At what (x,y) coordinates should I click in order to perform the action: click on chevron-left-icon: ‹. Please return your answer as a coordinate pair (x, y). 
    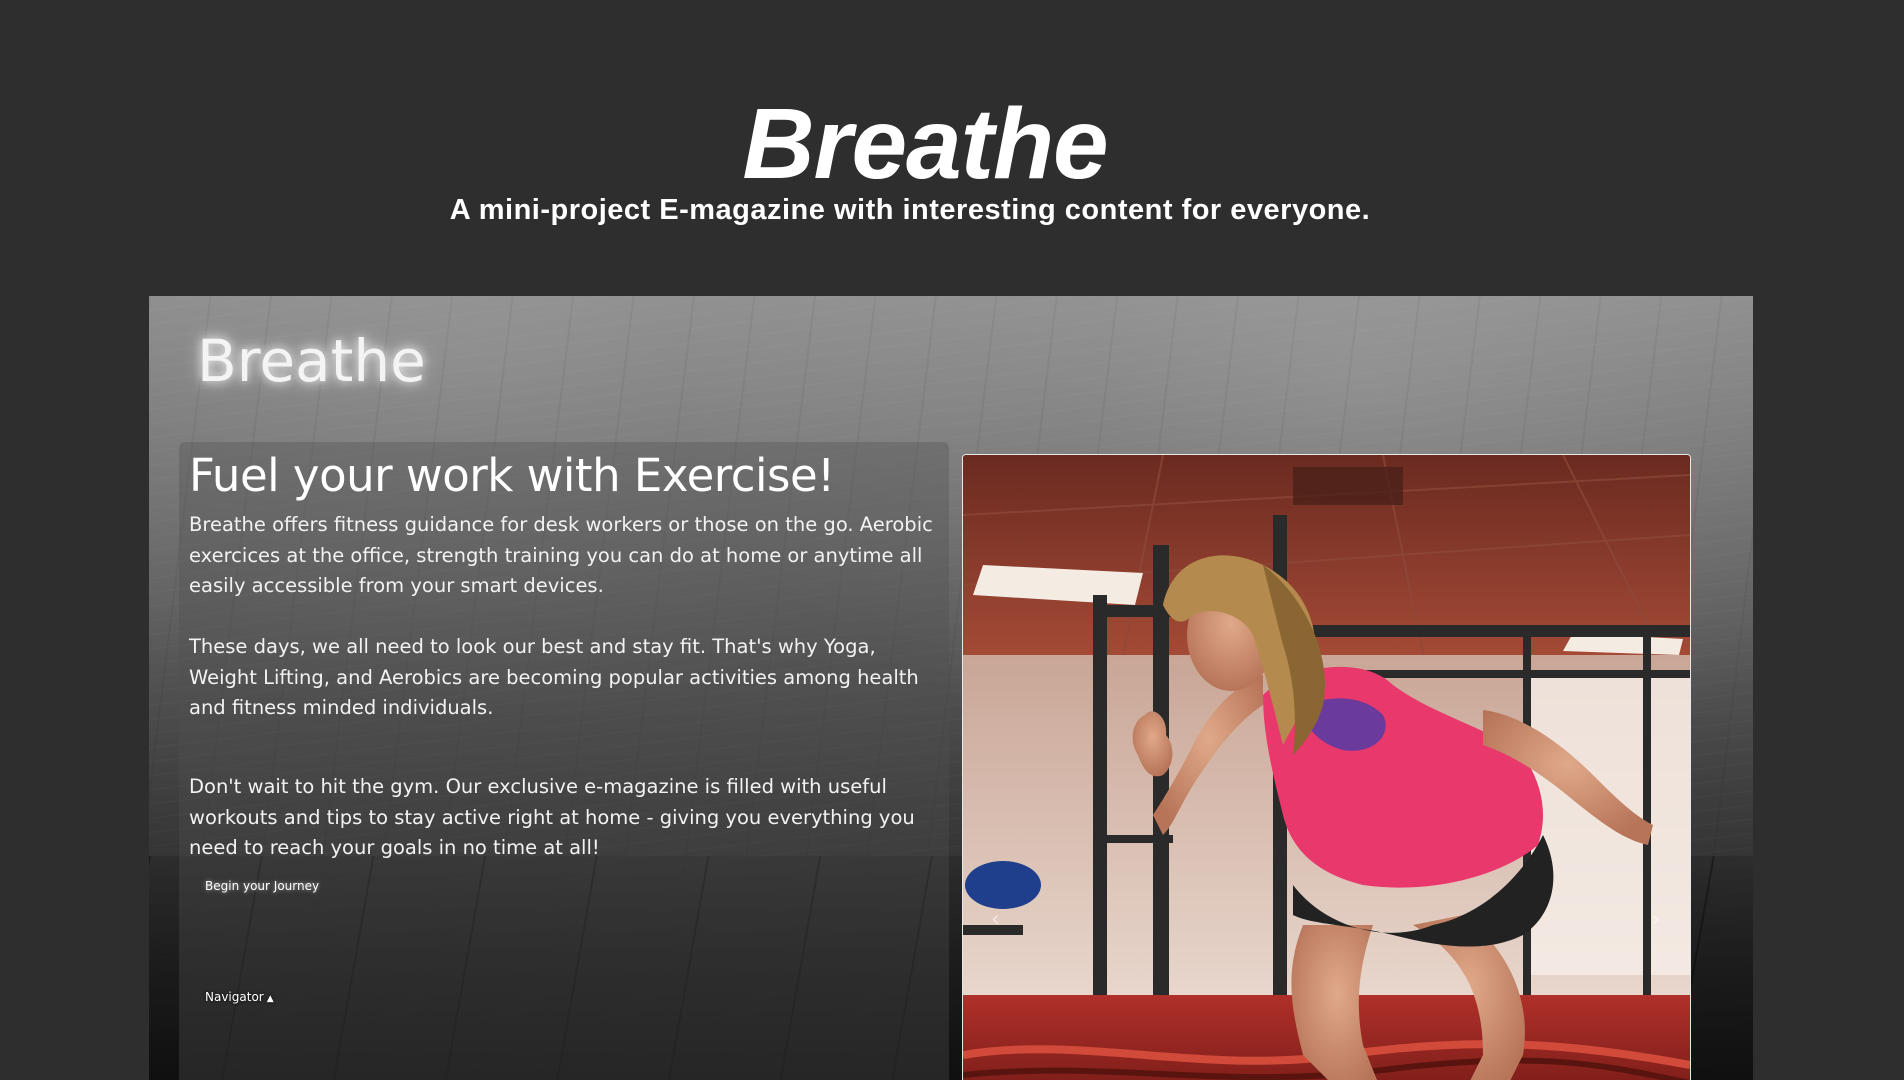
    Looking at the image, I should click on (995, 919).